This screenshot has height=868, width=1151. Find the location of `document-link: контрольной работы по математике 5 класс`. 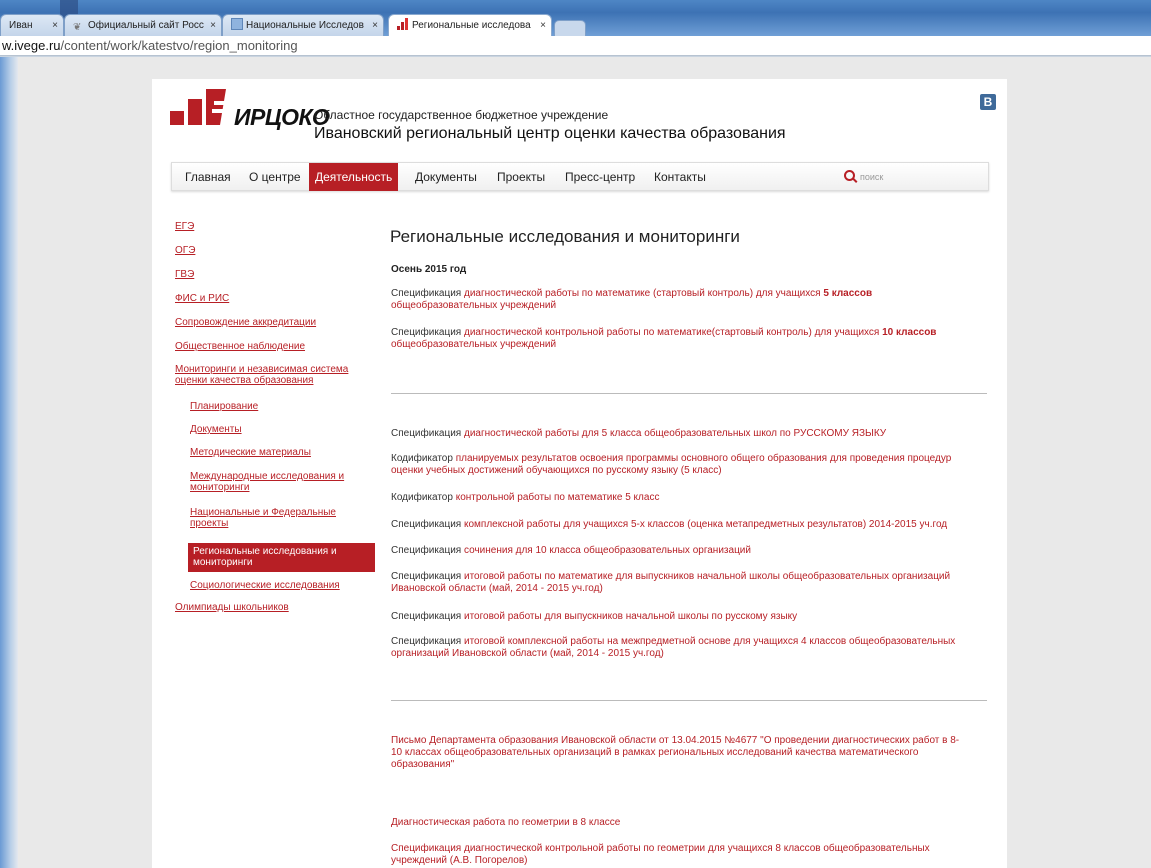

document-link: контрольной работы по математике 5 класс is located at coordinates (558, 497).